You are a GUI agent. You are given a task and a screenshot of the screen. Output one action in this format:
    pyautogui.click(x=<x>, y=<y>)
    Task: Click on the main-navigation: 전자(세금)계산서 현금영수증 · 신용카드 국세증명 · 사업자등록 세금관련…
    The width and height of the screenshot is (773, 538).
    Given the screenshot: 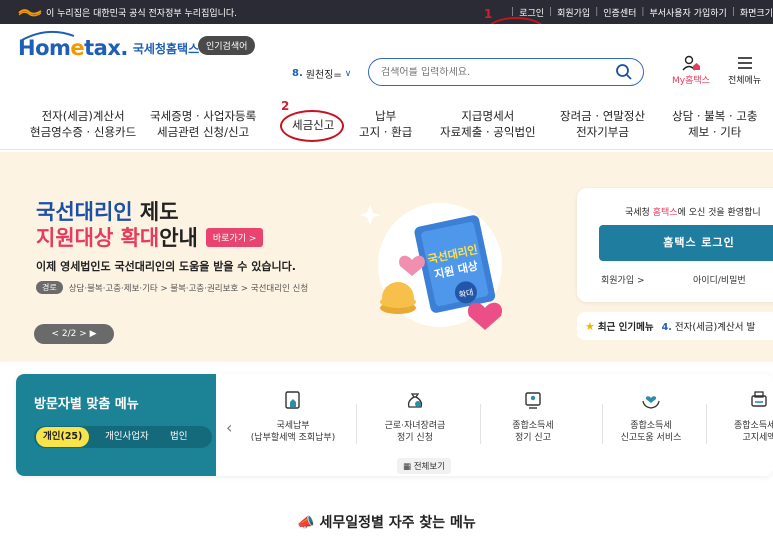 What is the action you would take?
    pyautogui.click(x=386, y=125)
    